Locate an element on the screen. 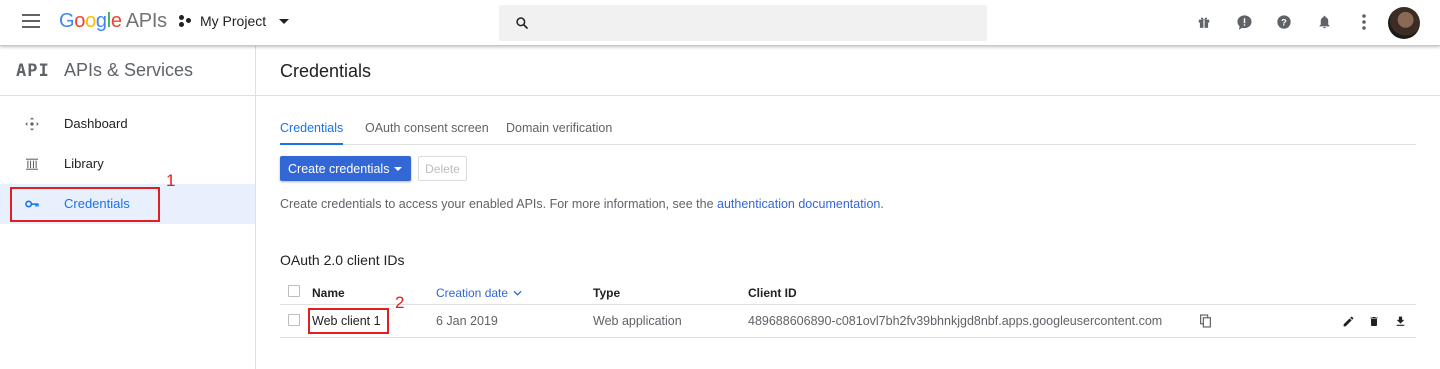 This screenshot has width=1440, height=369. client-type: Web application is located at coordinates (637, 321).